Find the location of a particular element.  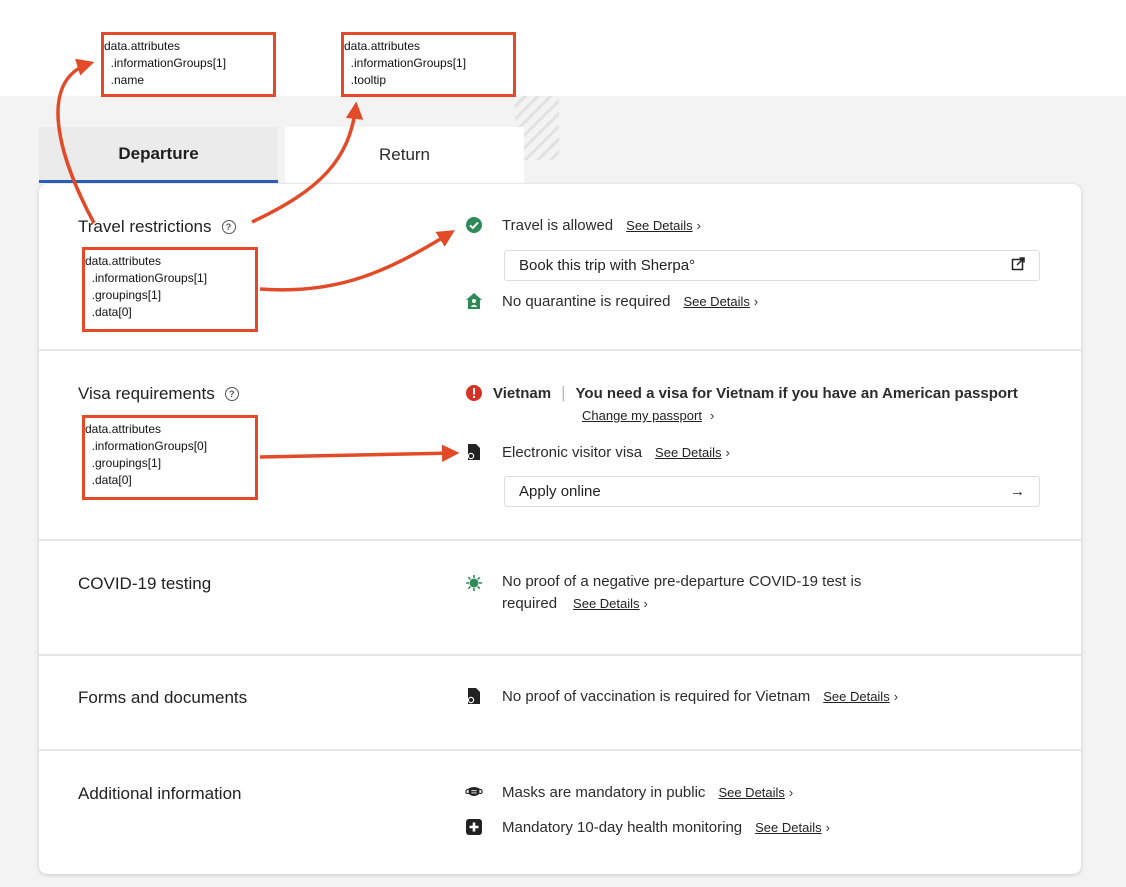

monitoring-see-details-link: See Details is located at coordinates (788, 827).